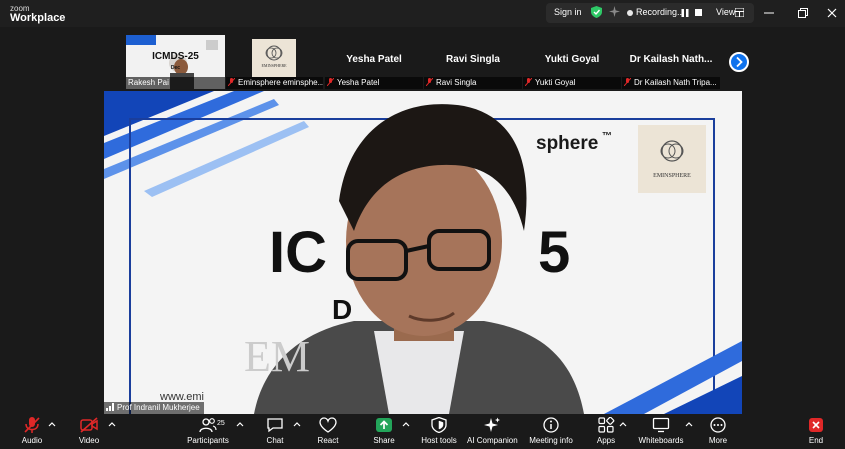  I want to click on apps-icon, so click(606, 425).